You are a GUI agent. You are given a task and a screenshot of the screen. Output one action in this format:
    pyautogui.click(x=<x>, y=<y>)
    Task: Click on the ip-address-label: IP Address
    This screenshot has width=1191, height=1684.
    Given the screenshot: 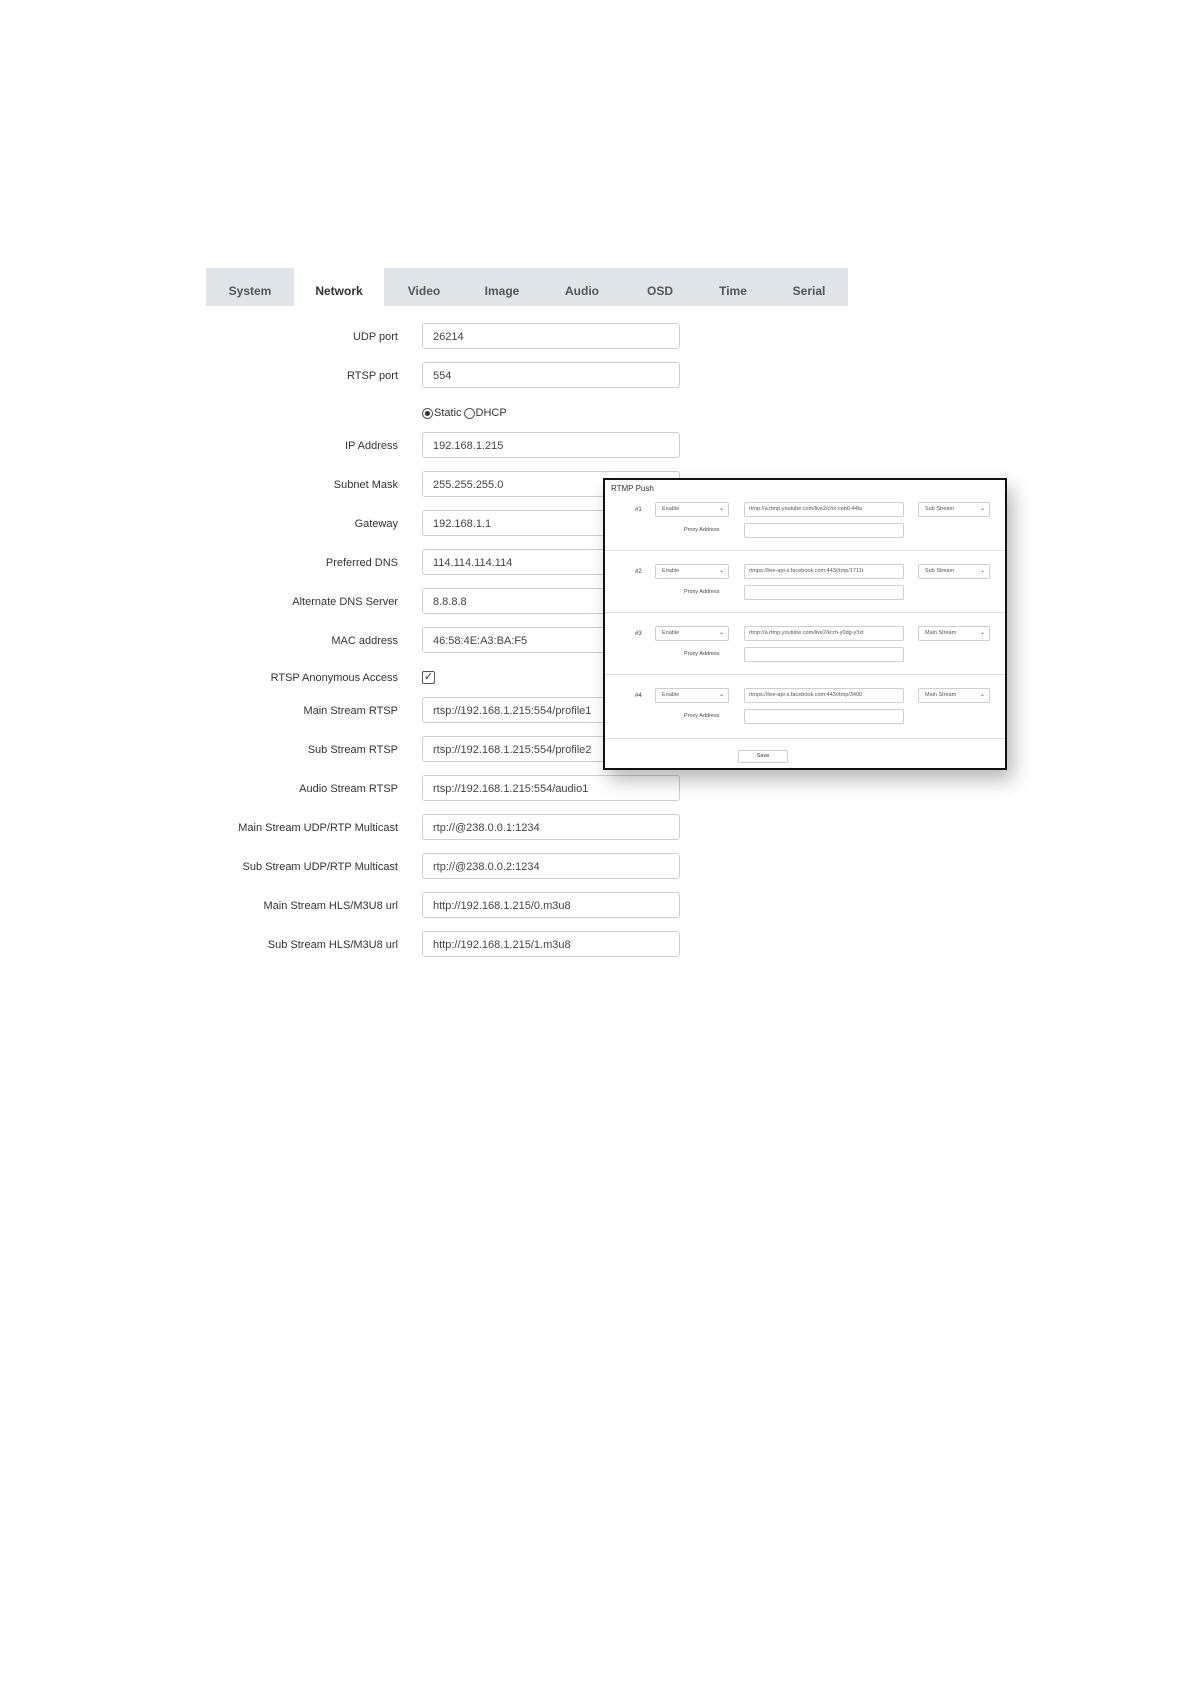 What is the action you would take?
    pyautogui.click(x=371, y=446)
    